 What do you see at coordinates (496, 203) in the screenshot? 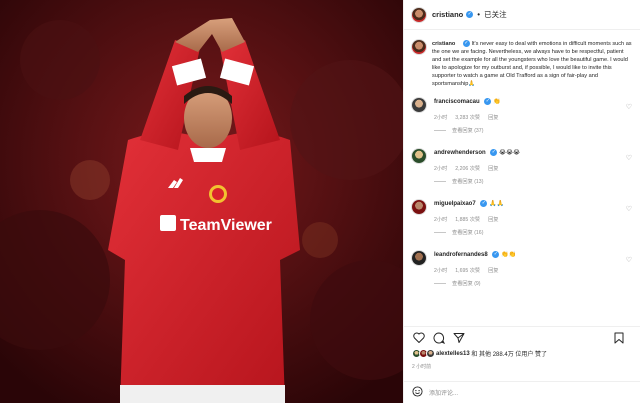
I see `comment-text: 🙏🙏` at bounding box center [496, 203].